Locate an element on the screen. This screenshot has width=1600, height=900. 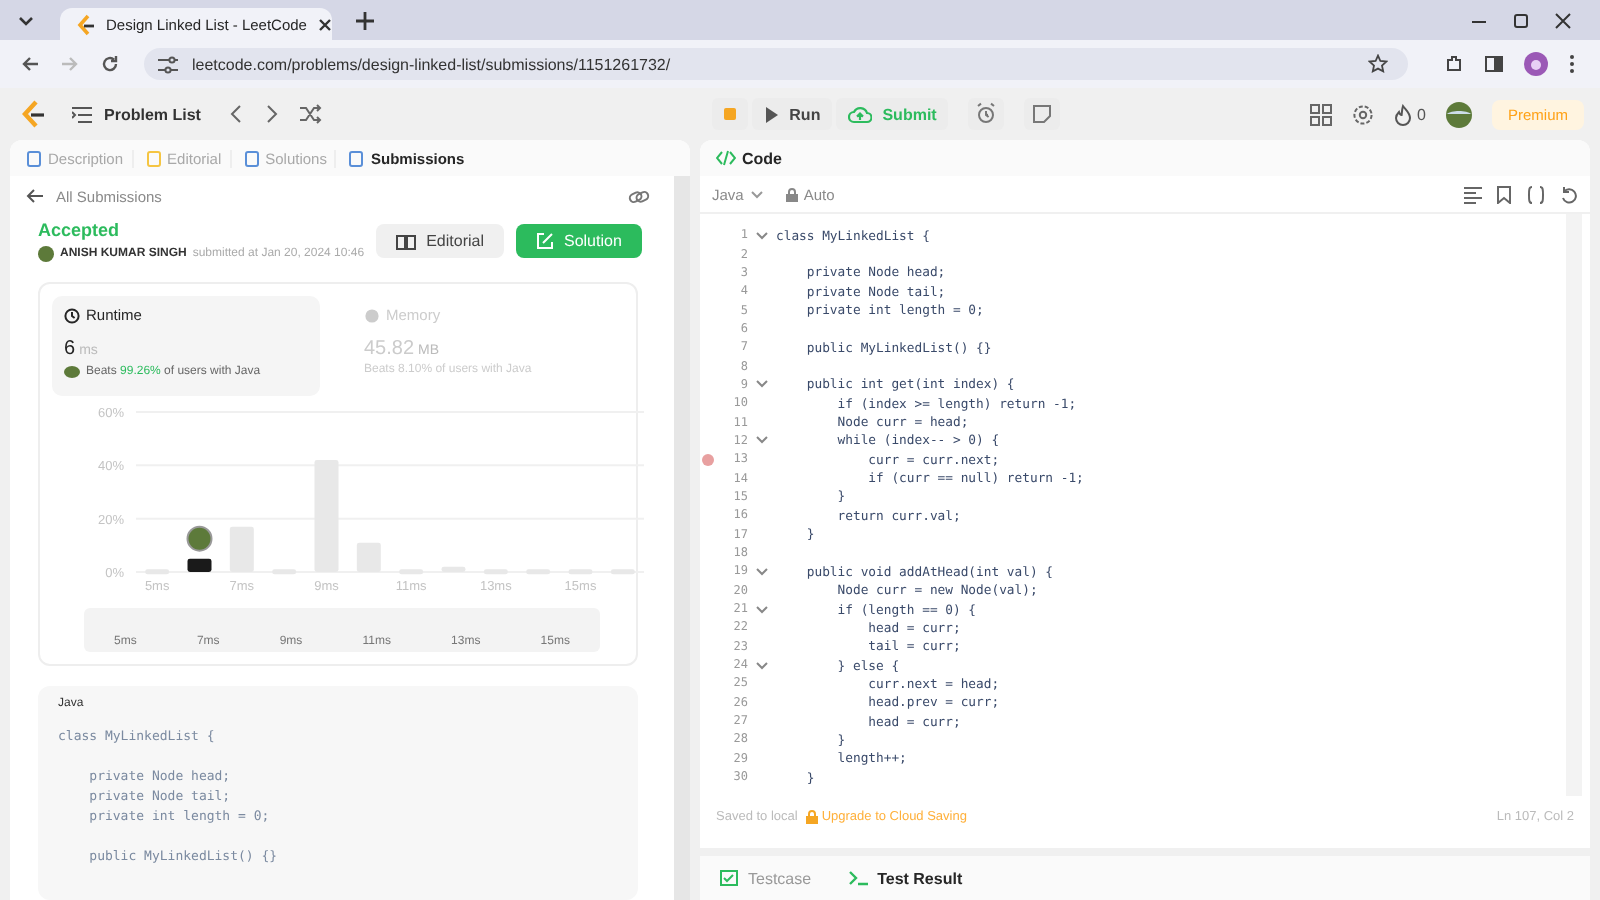
edit-icon is located at coordinates (544, 241).